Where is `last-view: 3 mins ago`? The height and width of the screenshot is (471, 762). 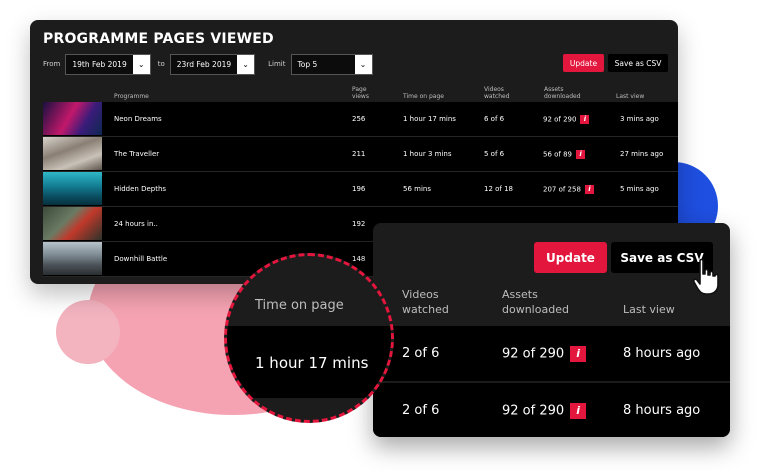 last-view: 3 mins ago is located at coordinates (639, 119).